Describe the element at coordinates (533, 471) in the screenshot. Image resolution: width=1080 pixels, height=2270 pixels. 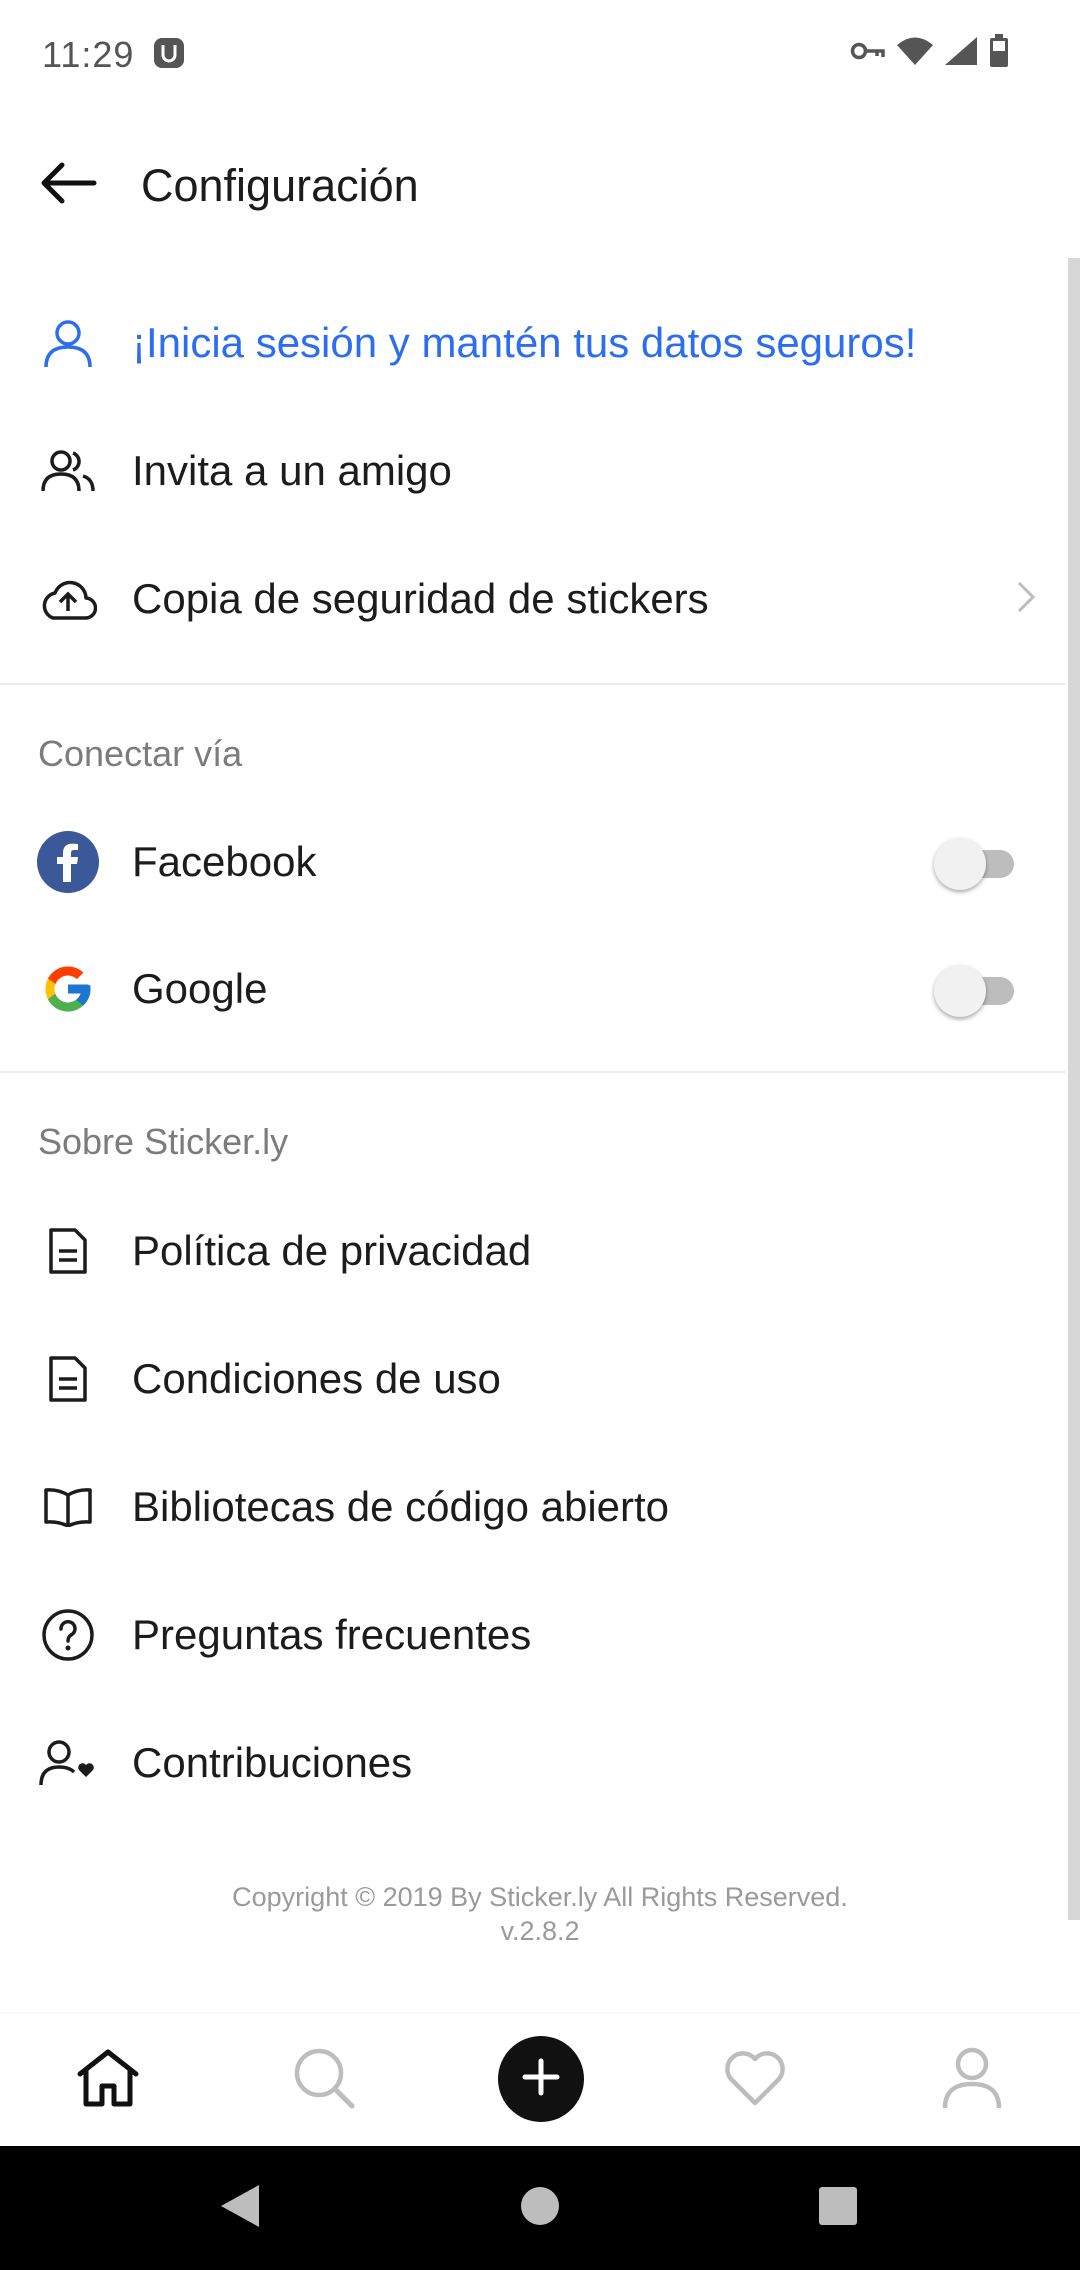
I see `invite-friend-item: Invita a un amigo` at that location.